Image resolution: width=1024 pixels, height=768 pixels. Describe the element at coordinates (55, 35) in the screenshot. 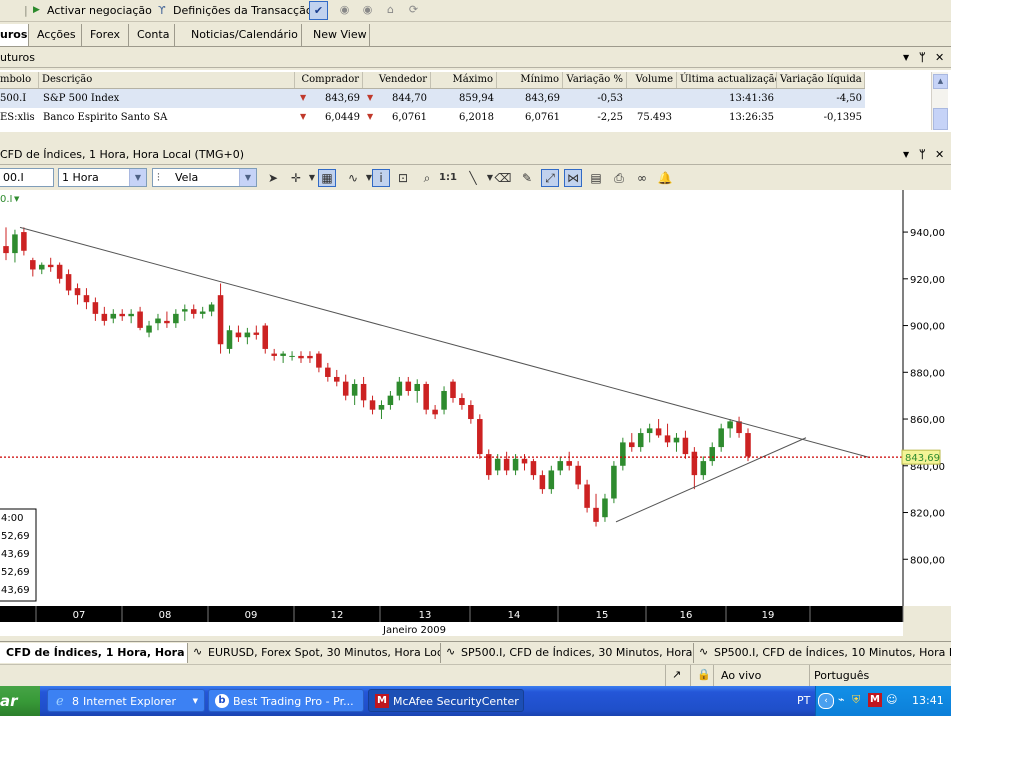

I see `tab-shares: Acções` at that location.